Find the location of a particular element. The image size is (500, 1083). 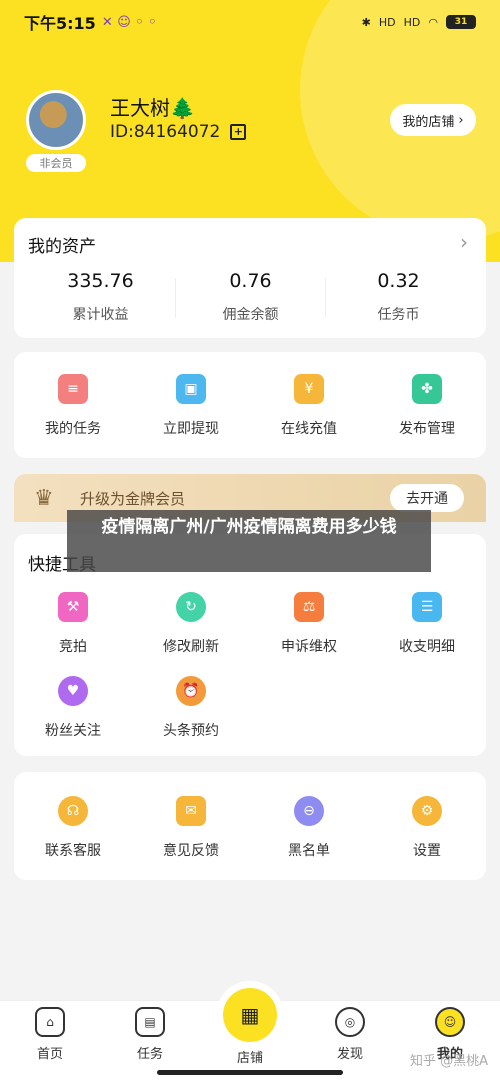

discover-icon: ◎ is located at coordinates (350, 1022).